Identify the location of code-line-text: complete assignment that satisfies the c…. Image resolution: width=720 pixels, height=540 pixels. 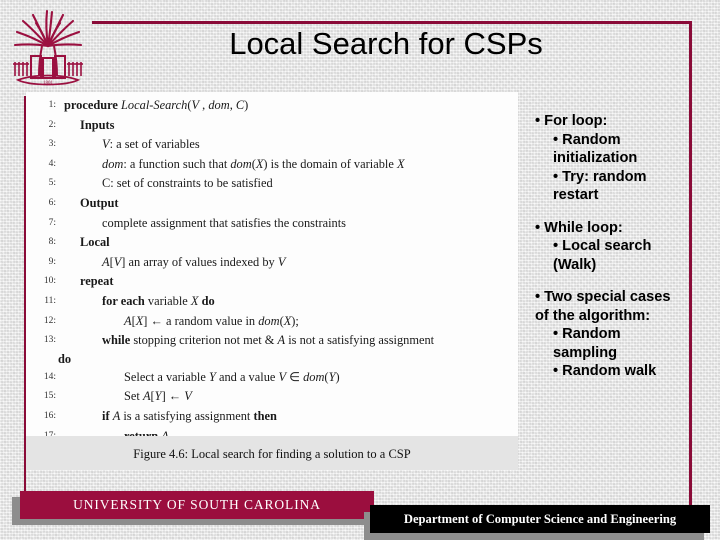
(224, 222).